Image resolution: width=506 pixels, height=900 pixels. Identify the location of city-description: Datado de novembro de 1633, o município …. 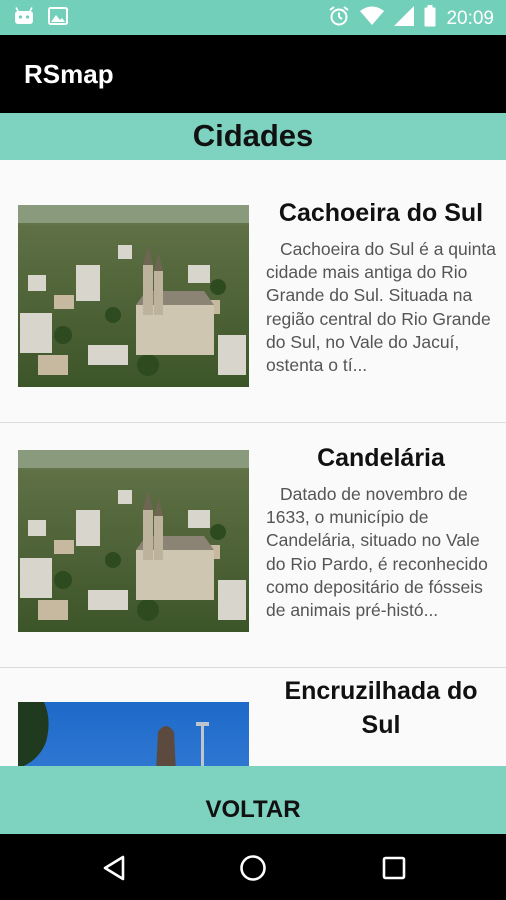
(377, 552).